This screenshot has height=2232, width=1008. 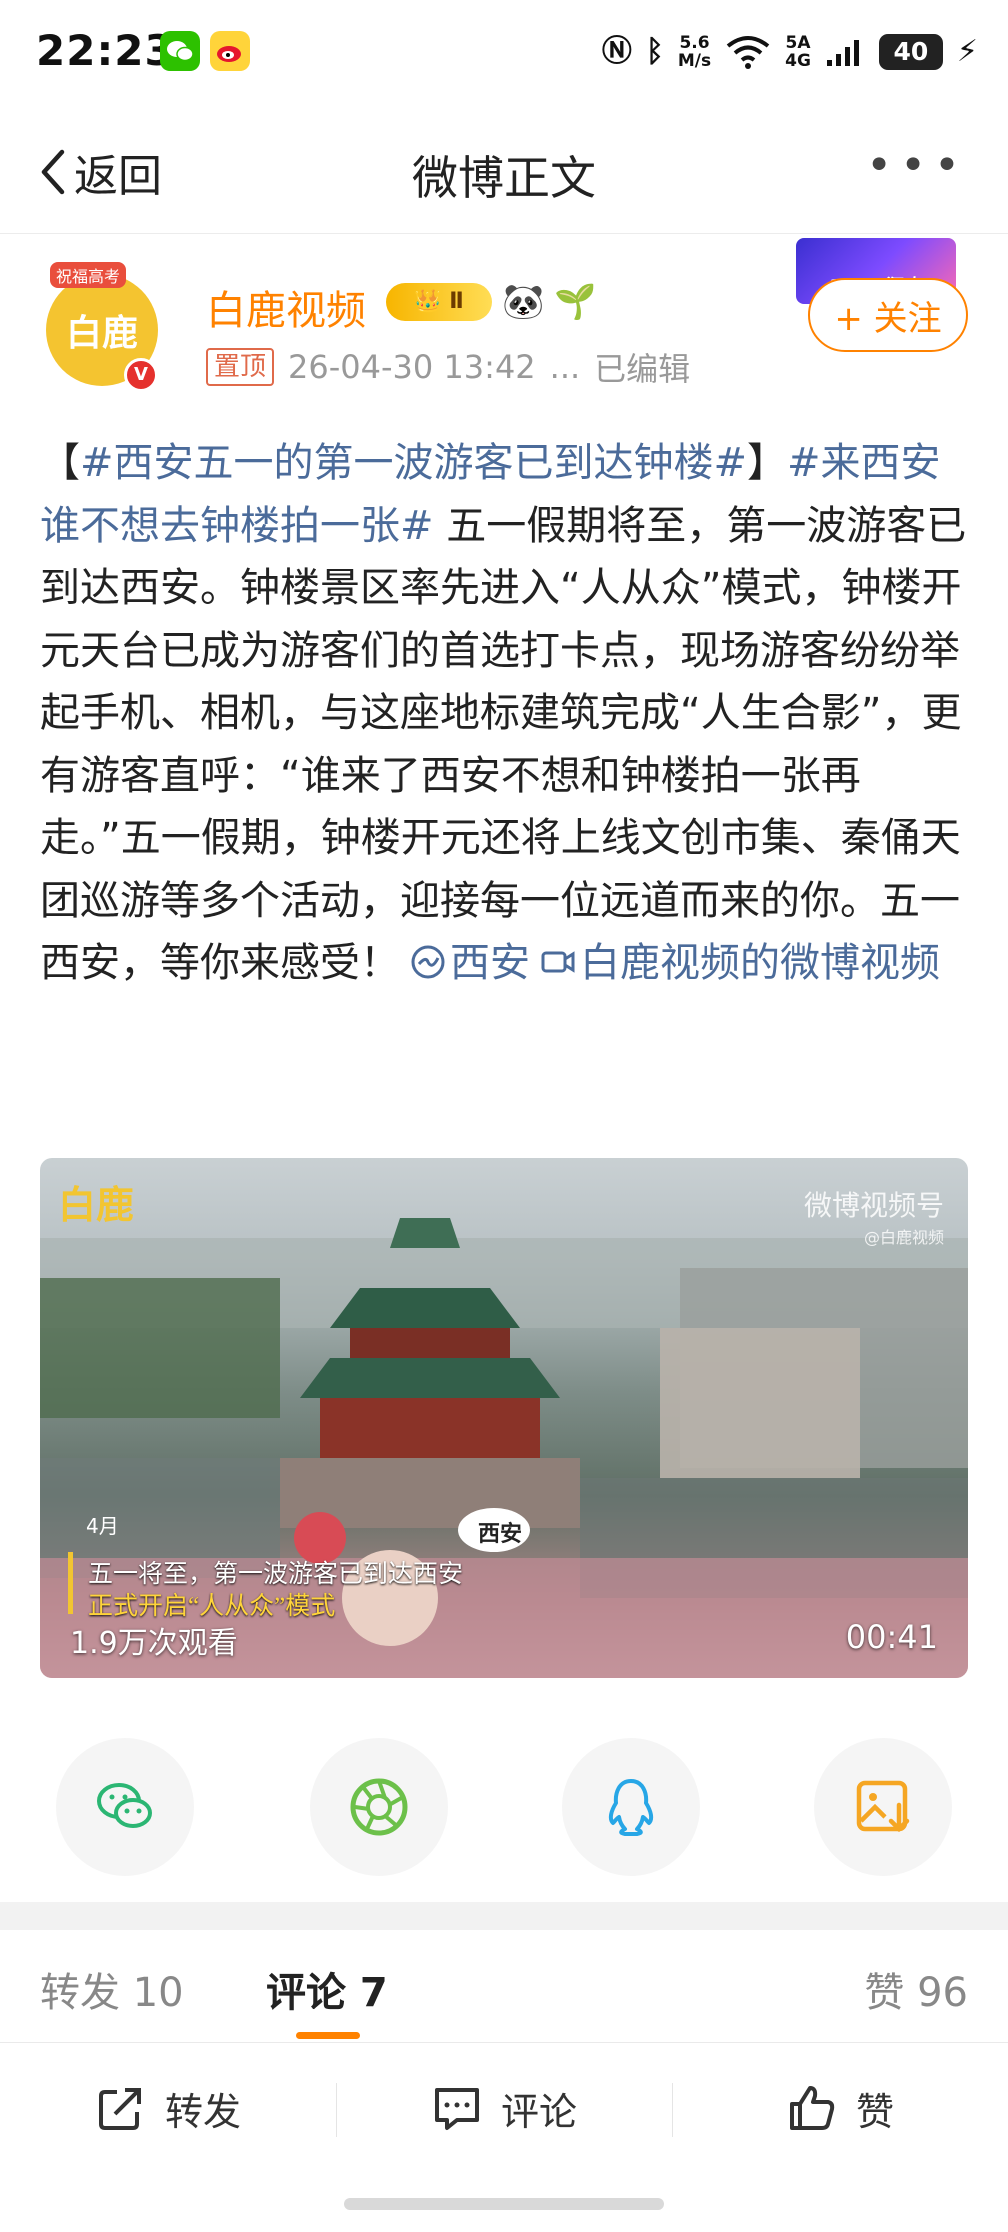 What do you see at coordinates (328, 2035) in the screenshot?
I see `active-tab-indicator` at bounding box center [328, 2035].